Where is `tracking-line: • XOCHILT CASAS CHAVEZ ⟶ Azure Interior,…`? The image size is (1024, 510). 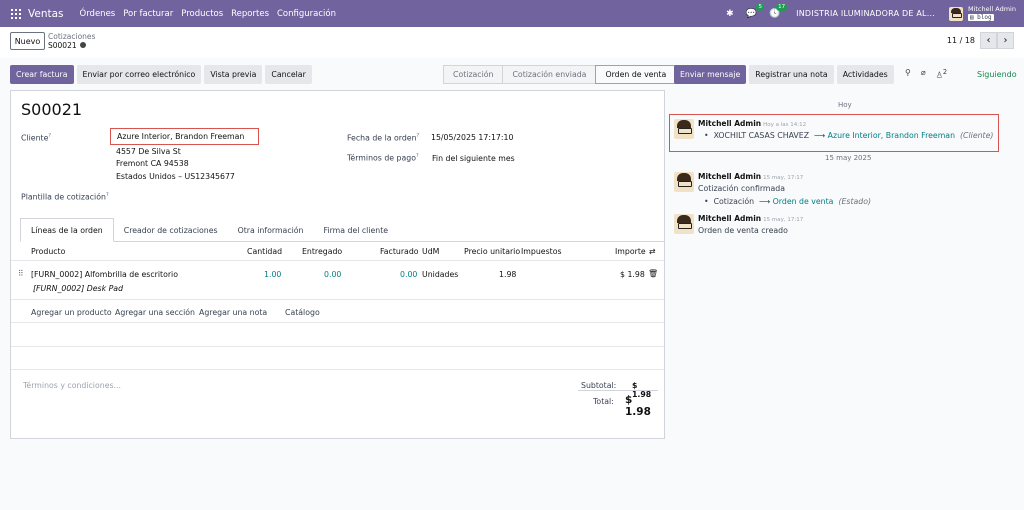
tracking-line: • XOCHILT CASAS CHAVEZ ⟶ Azure Interior,… is located at coordinates (849, 135).